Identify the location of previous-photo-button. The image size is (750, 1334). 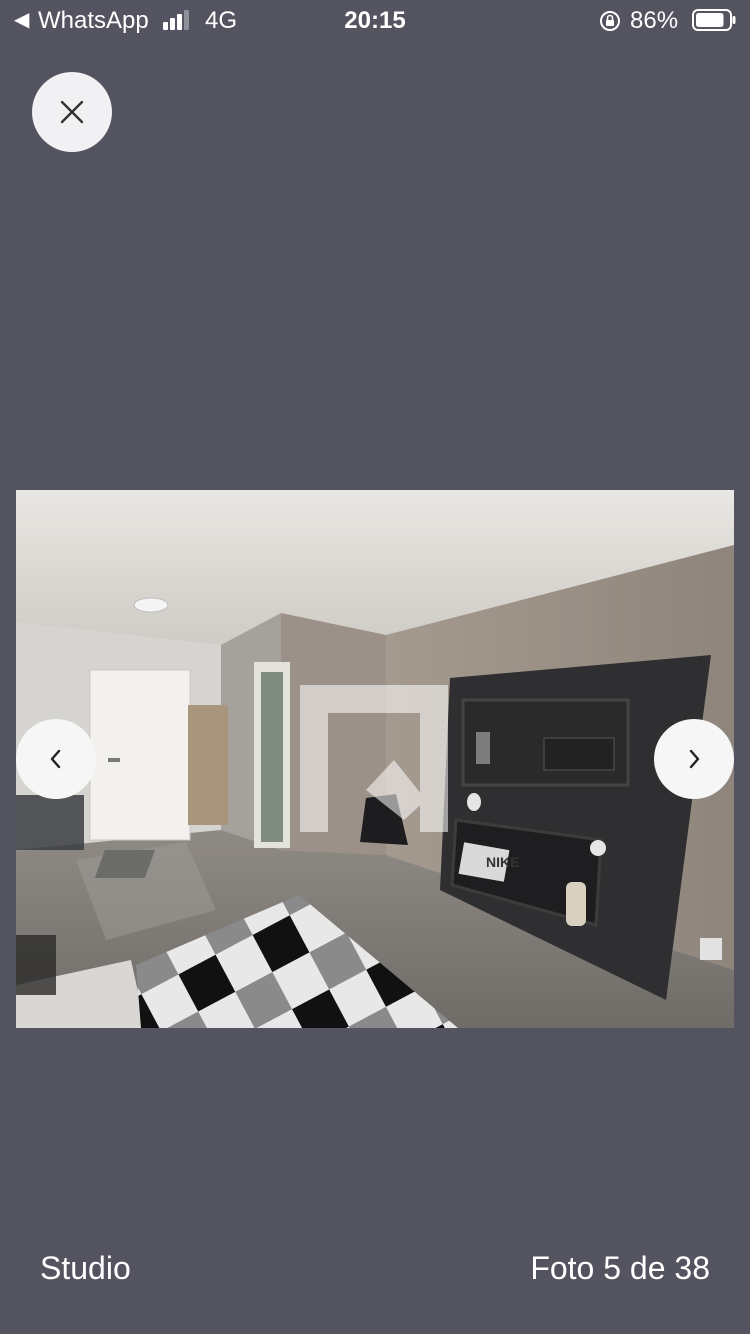
(56, 759).